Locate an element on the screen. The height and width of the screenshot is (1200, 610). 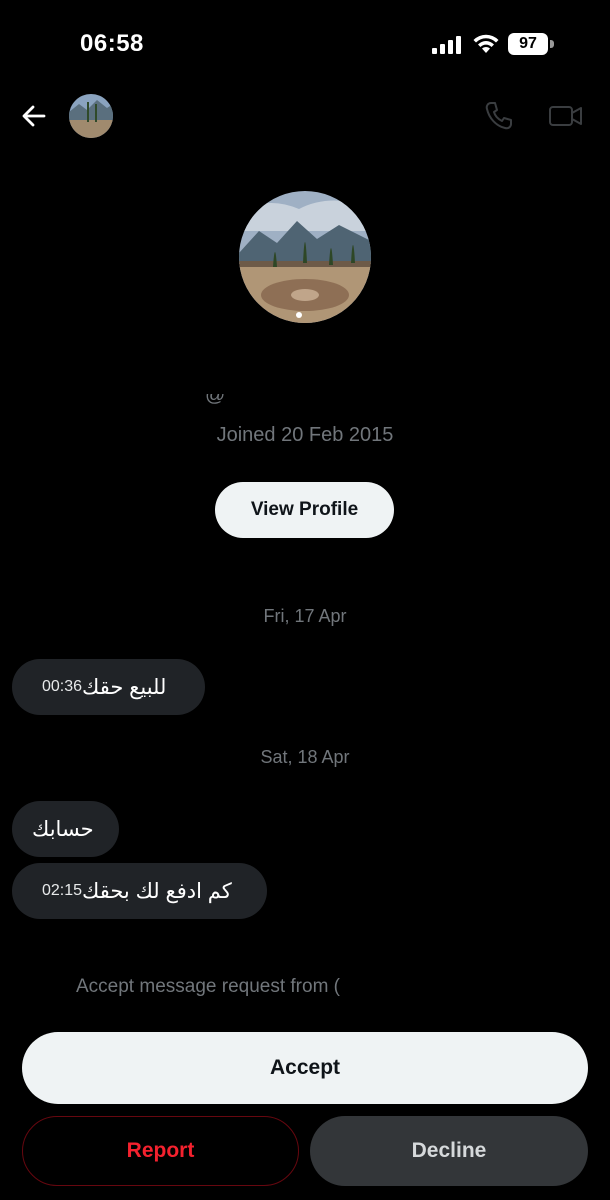
battery-indicator: 97 is located at coordinates (532, 45).